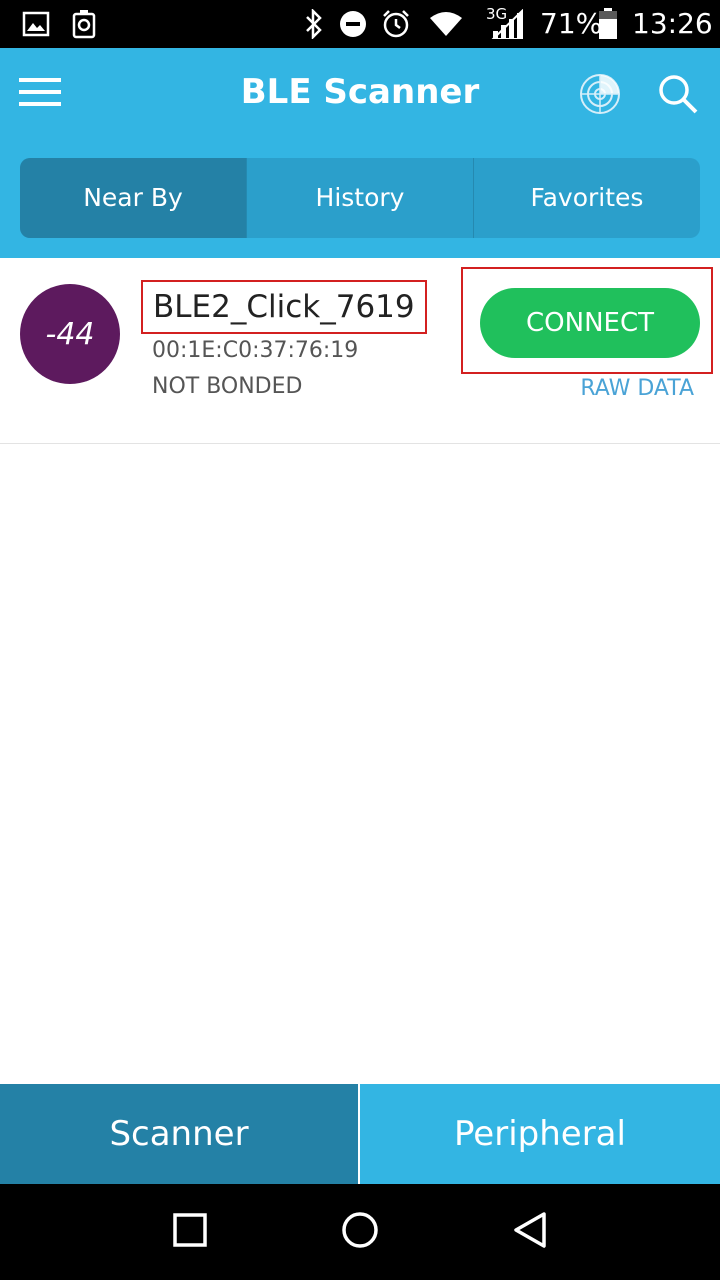 Image resolution: width=720 pixels, height=1280 pixels. What do you see at coordinates (360, 92) in the screenshot?
I see `app-title: BLE Scanner` at bounding box center [360, 92].